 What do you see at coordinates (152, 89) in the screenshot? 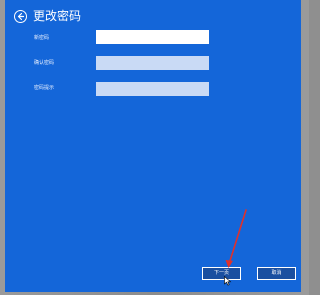
I see `password-hint-input` at bounding box center [152, 89].